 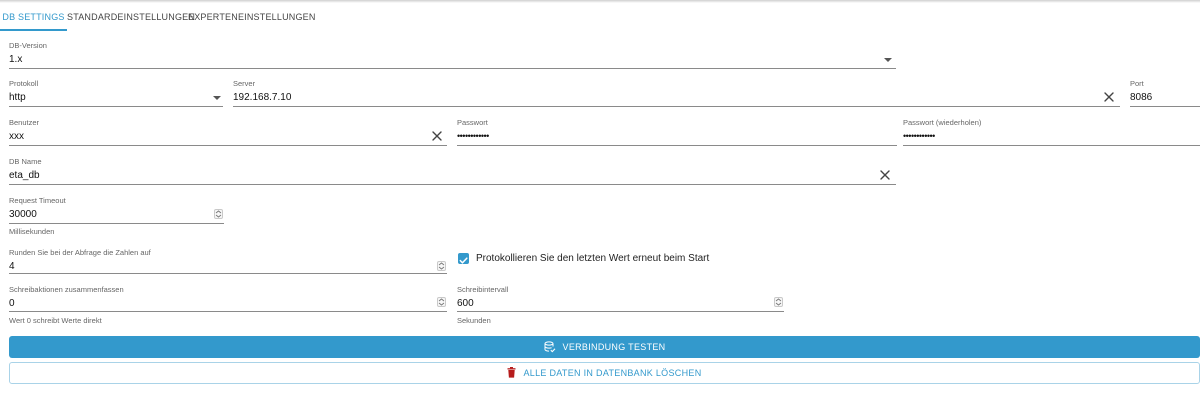 What do you see at coordinates (473, 136) in the screenshot?
I see `password-value: ••••••••••••` at bounding box center [473, 136].